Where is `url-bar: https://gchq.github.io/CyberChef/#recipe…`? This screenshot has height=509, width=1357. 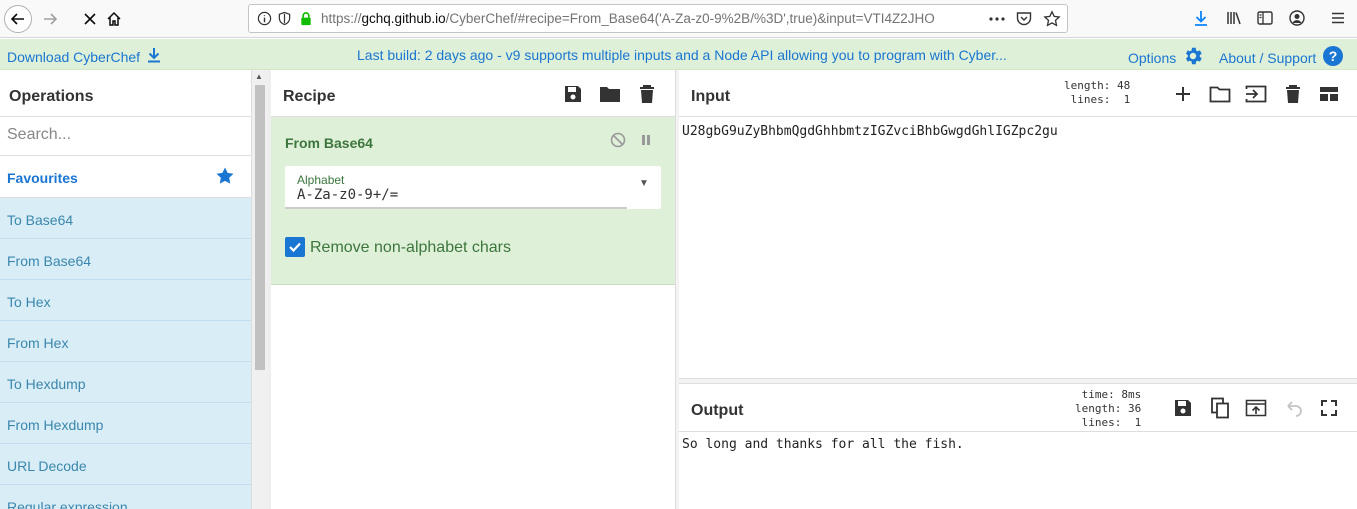 url-bar: https://gchq.github.io/CyberChef/#recipe… is located at coordinates (658, 18).